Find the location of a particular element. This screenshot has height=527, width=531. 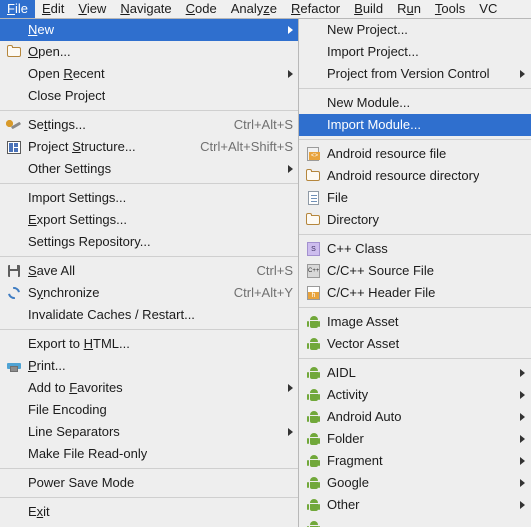

menu-item-label: Activity is located at coordinates (348, 394).